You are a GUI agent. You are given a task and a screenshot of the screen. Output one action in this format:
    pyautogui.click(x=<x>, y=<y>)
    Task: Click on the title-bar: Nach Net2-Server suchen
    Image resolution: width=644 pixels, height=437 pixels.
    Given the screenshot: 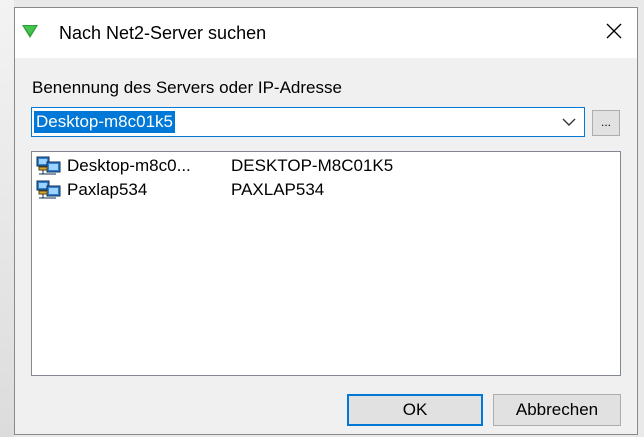 What is the action you would take?
    pyautogui.click(x=326, y=33)
    